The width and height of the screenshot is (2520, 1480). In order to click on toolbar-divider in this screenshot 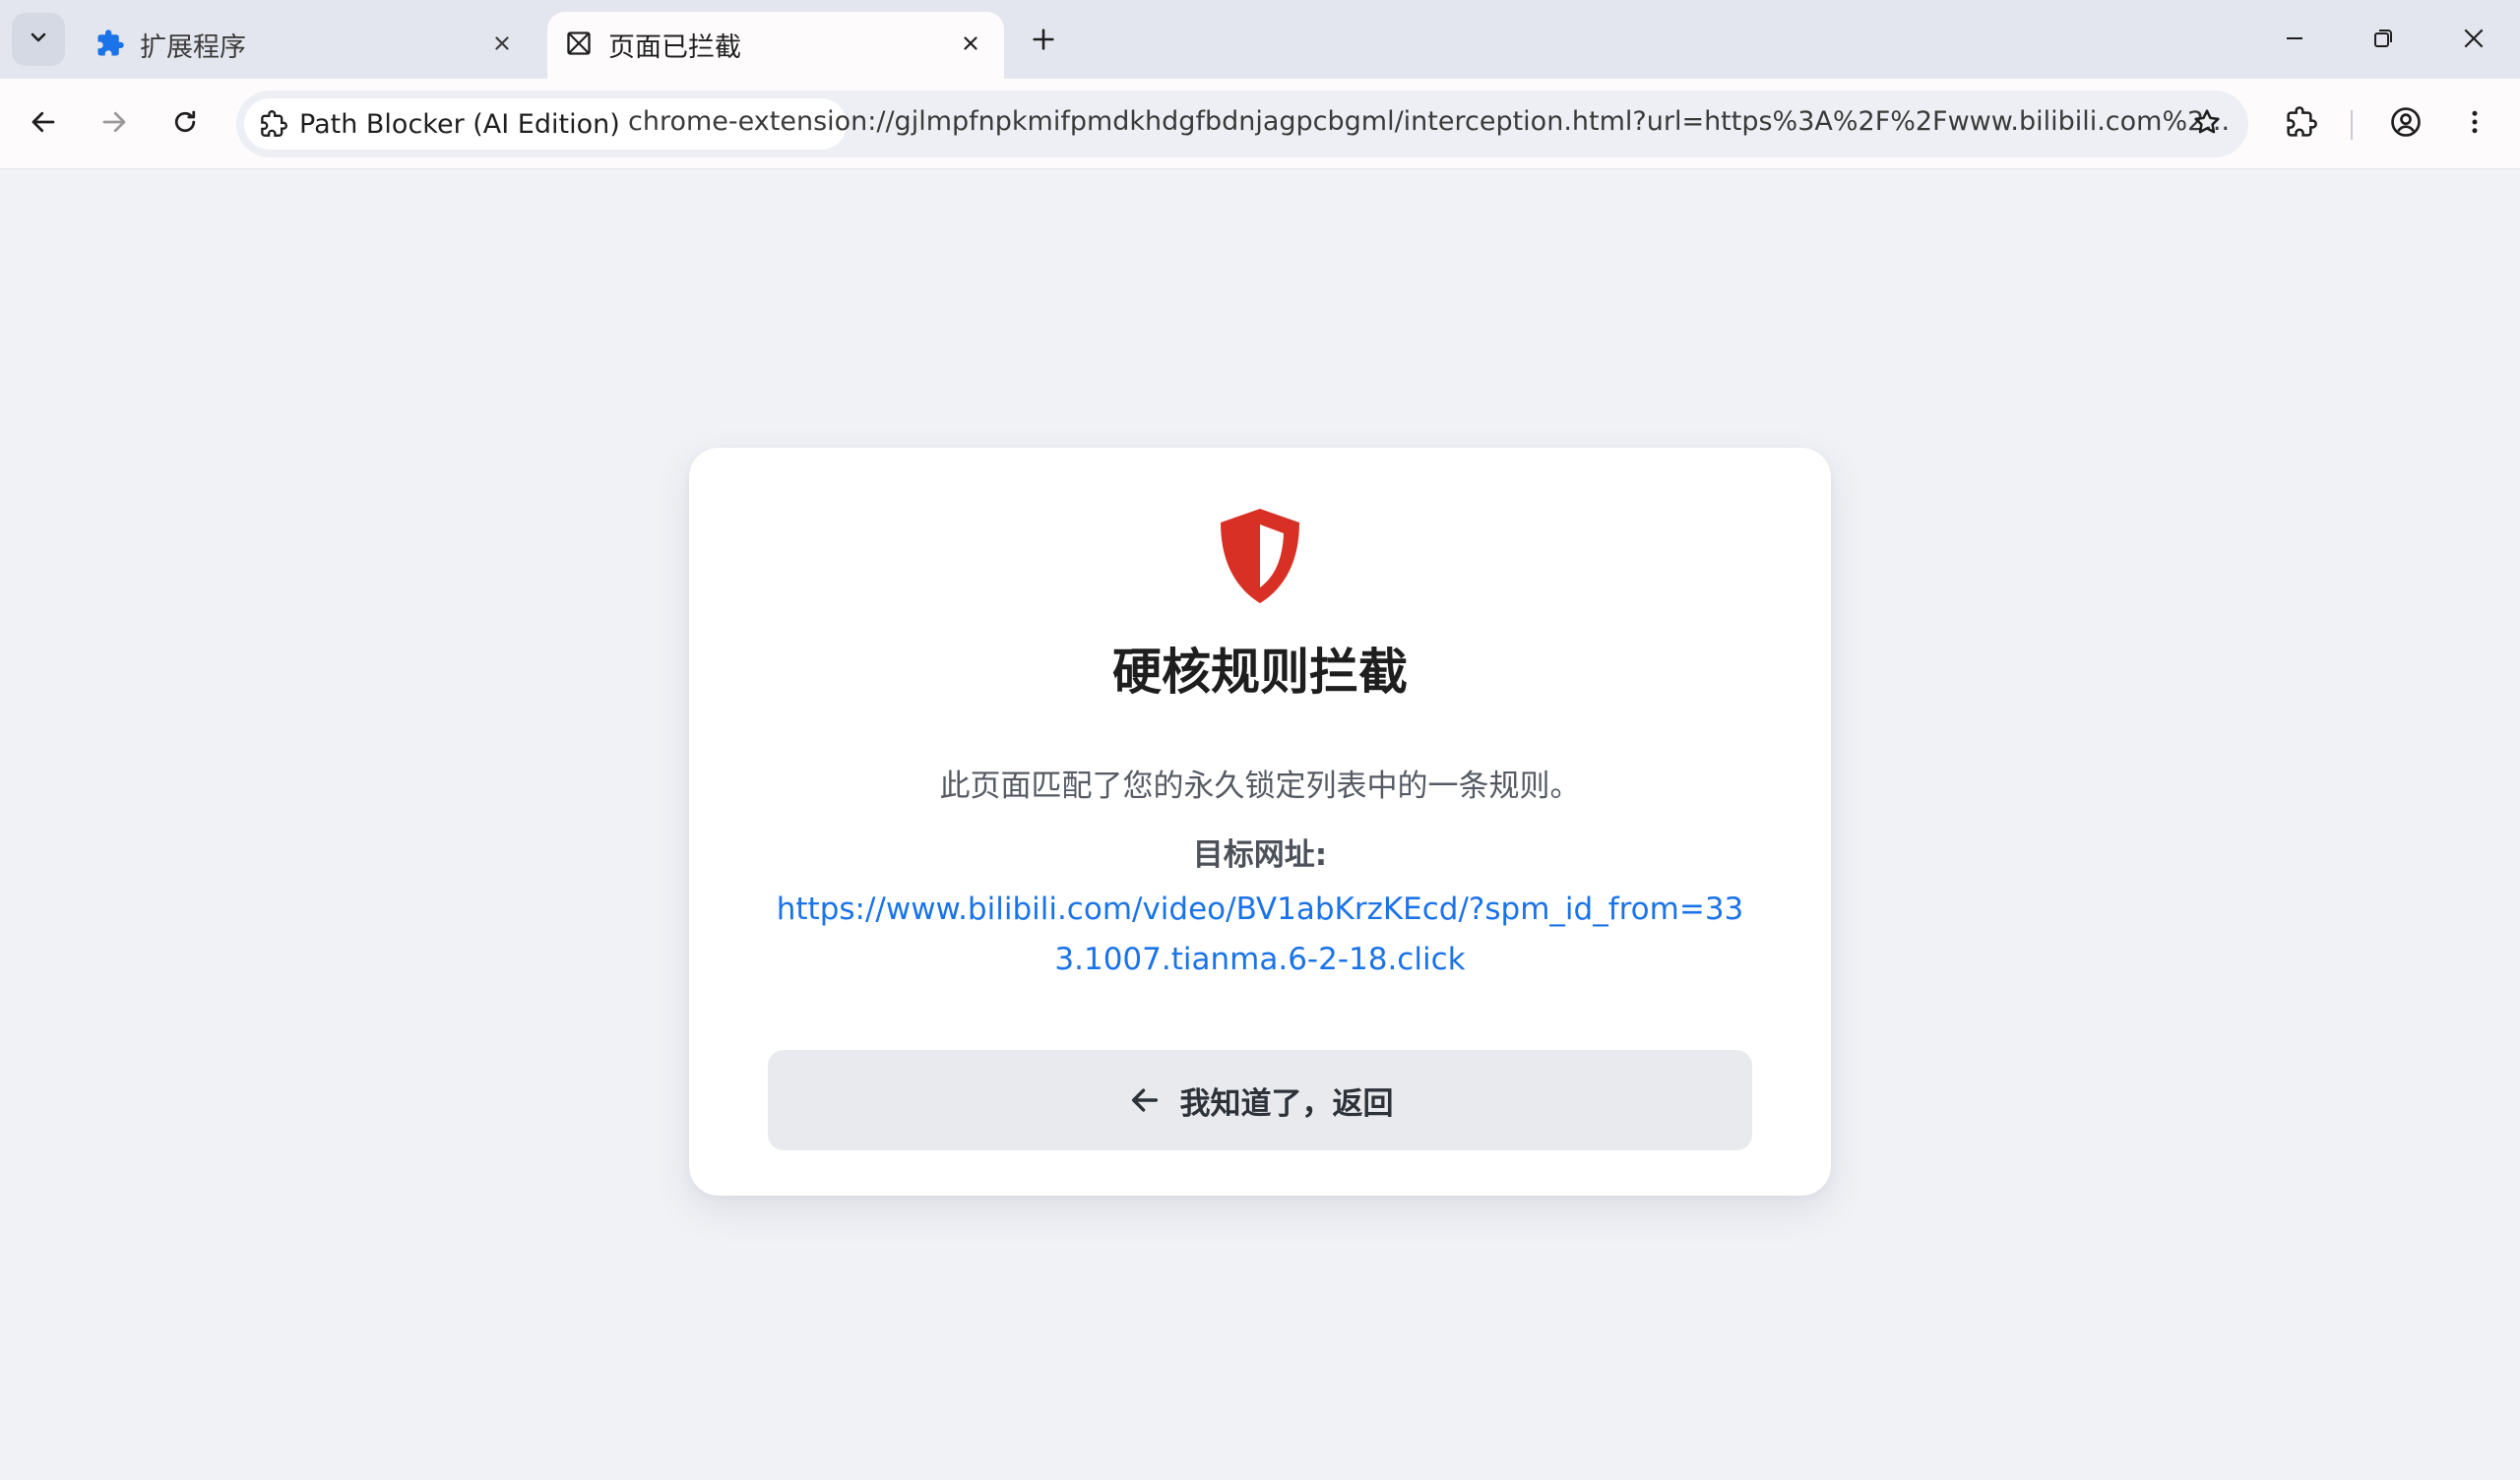, I will do `click(2352, 125)`.